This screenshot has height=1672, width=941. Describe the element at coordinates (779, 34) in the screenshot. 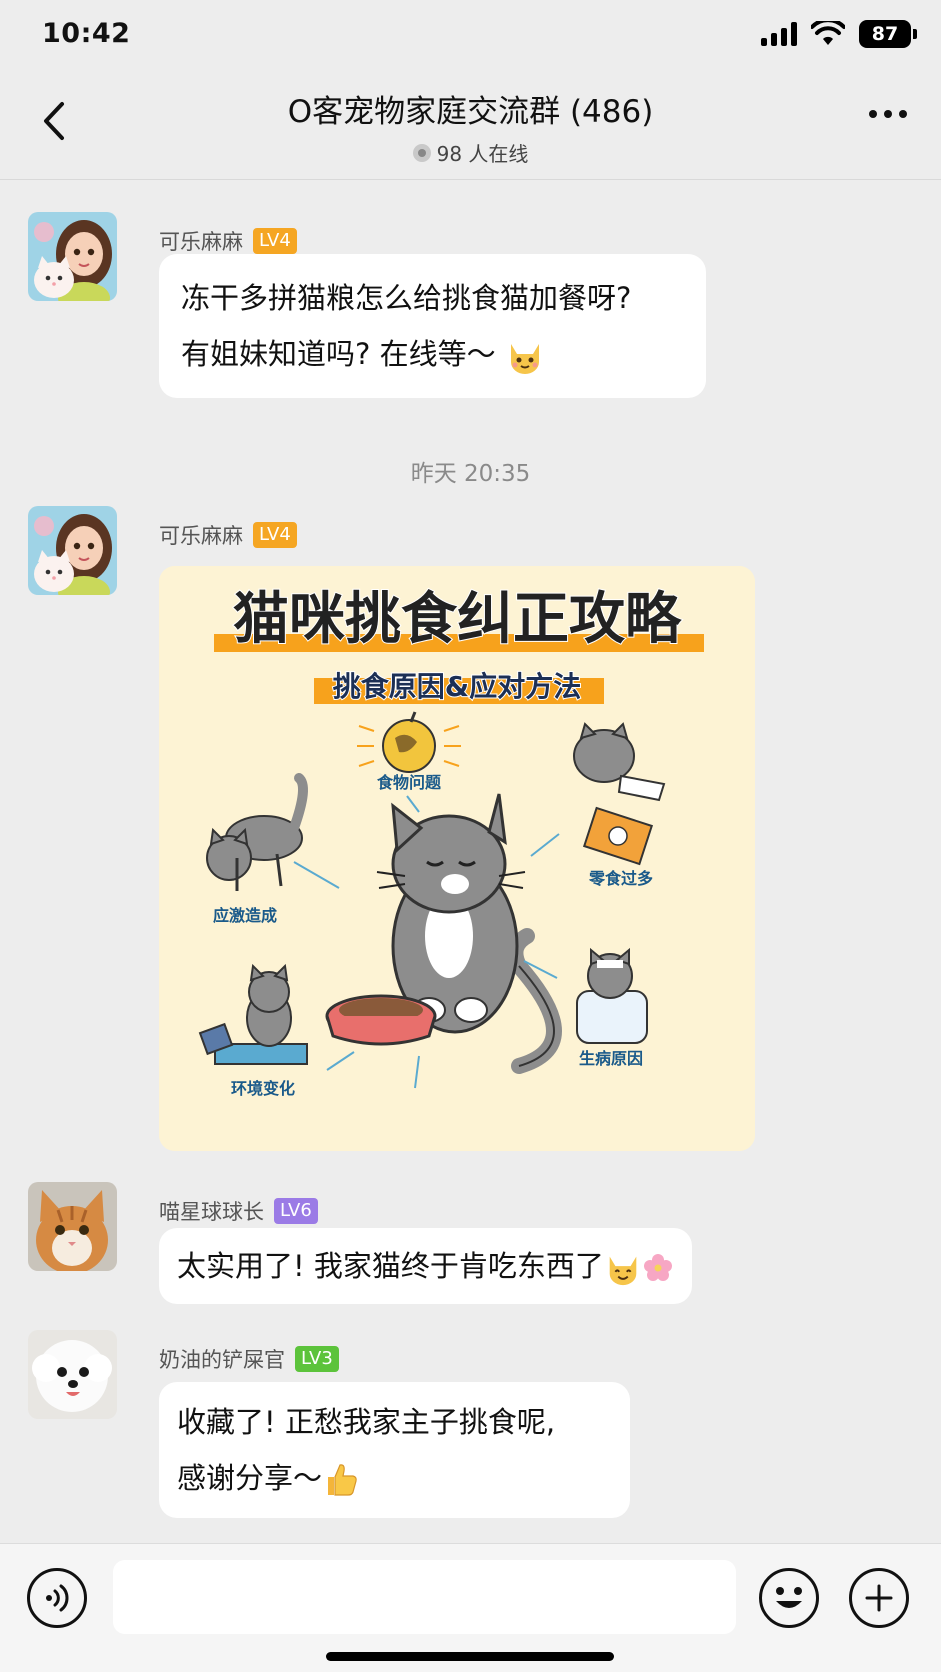

I see `cellular-signal-icon` at that location.